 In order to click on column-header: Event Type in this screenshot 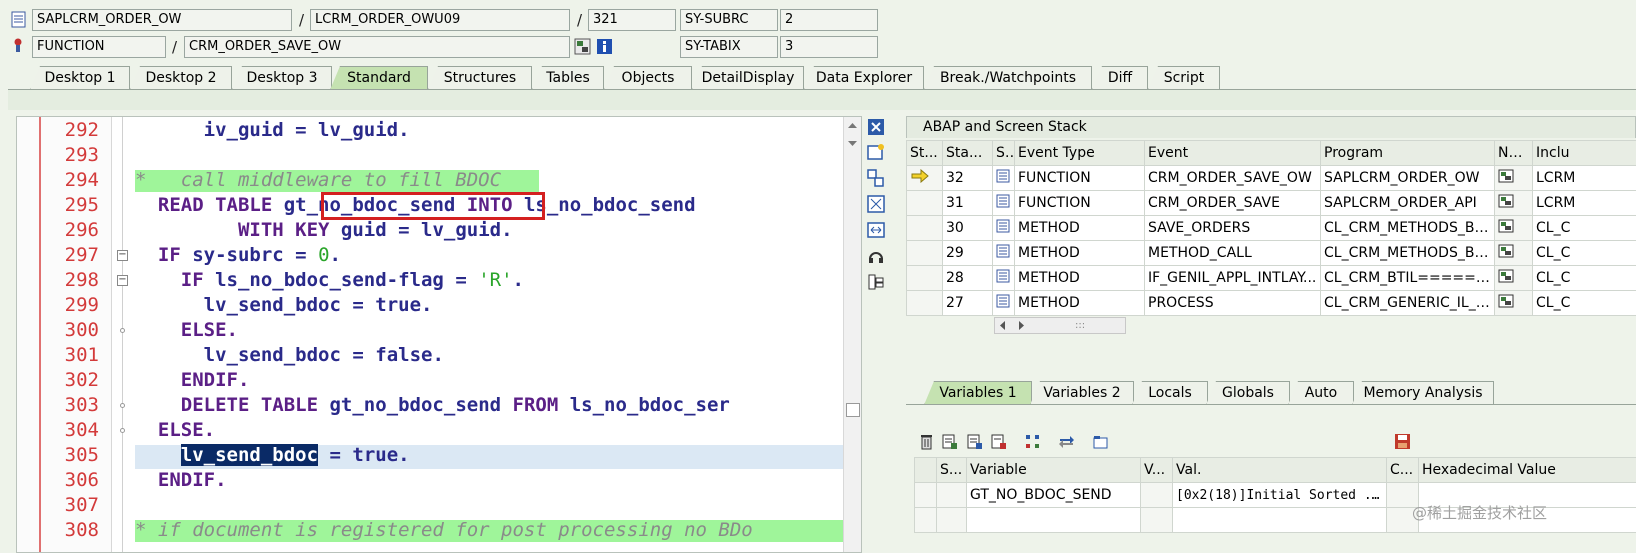, I will do `click(1080, 153)`.